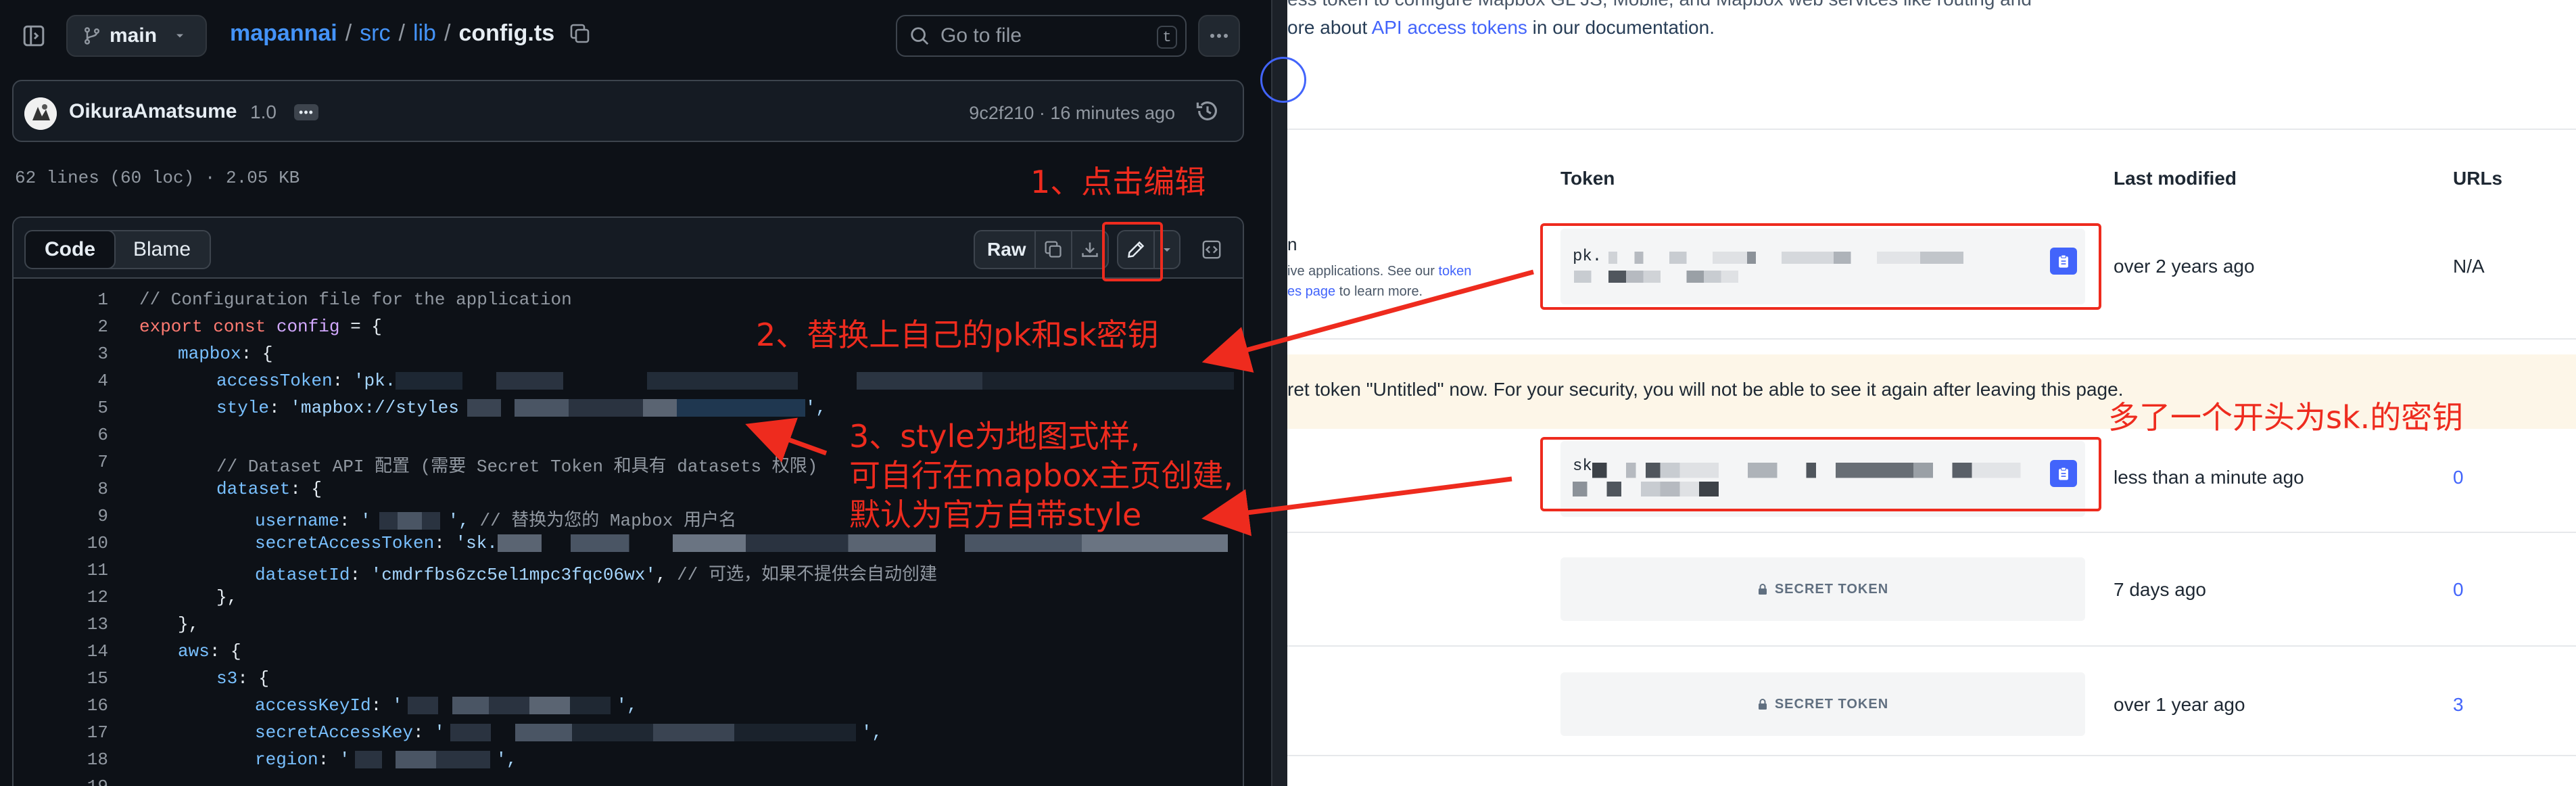  I want to click on line-number: 12, so click(61, 597).